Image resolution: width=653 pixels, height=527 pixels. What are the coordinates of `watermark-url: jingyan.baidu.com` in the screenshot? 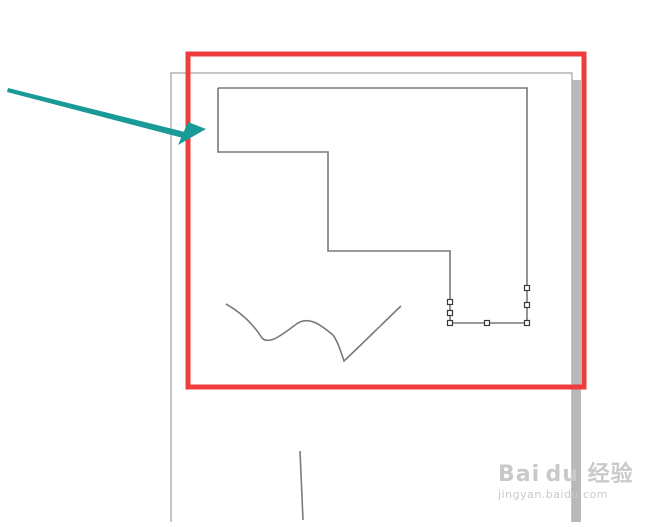 It's located at (553, 494).